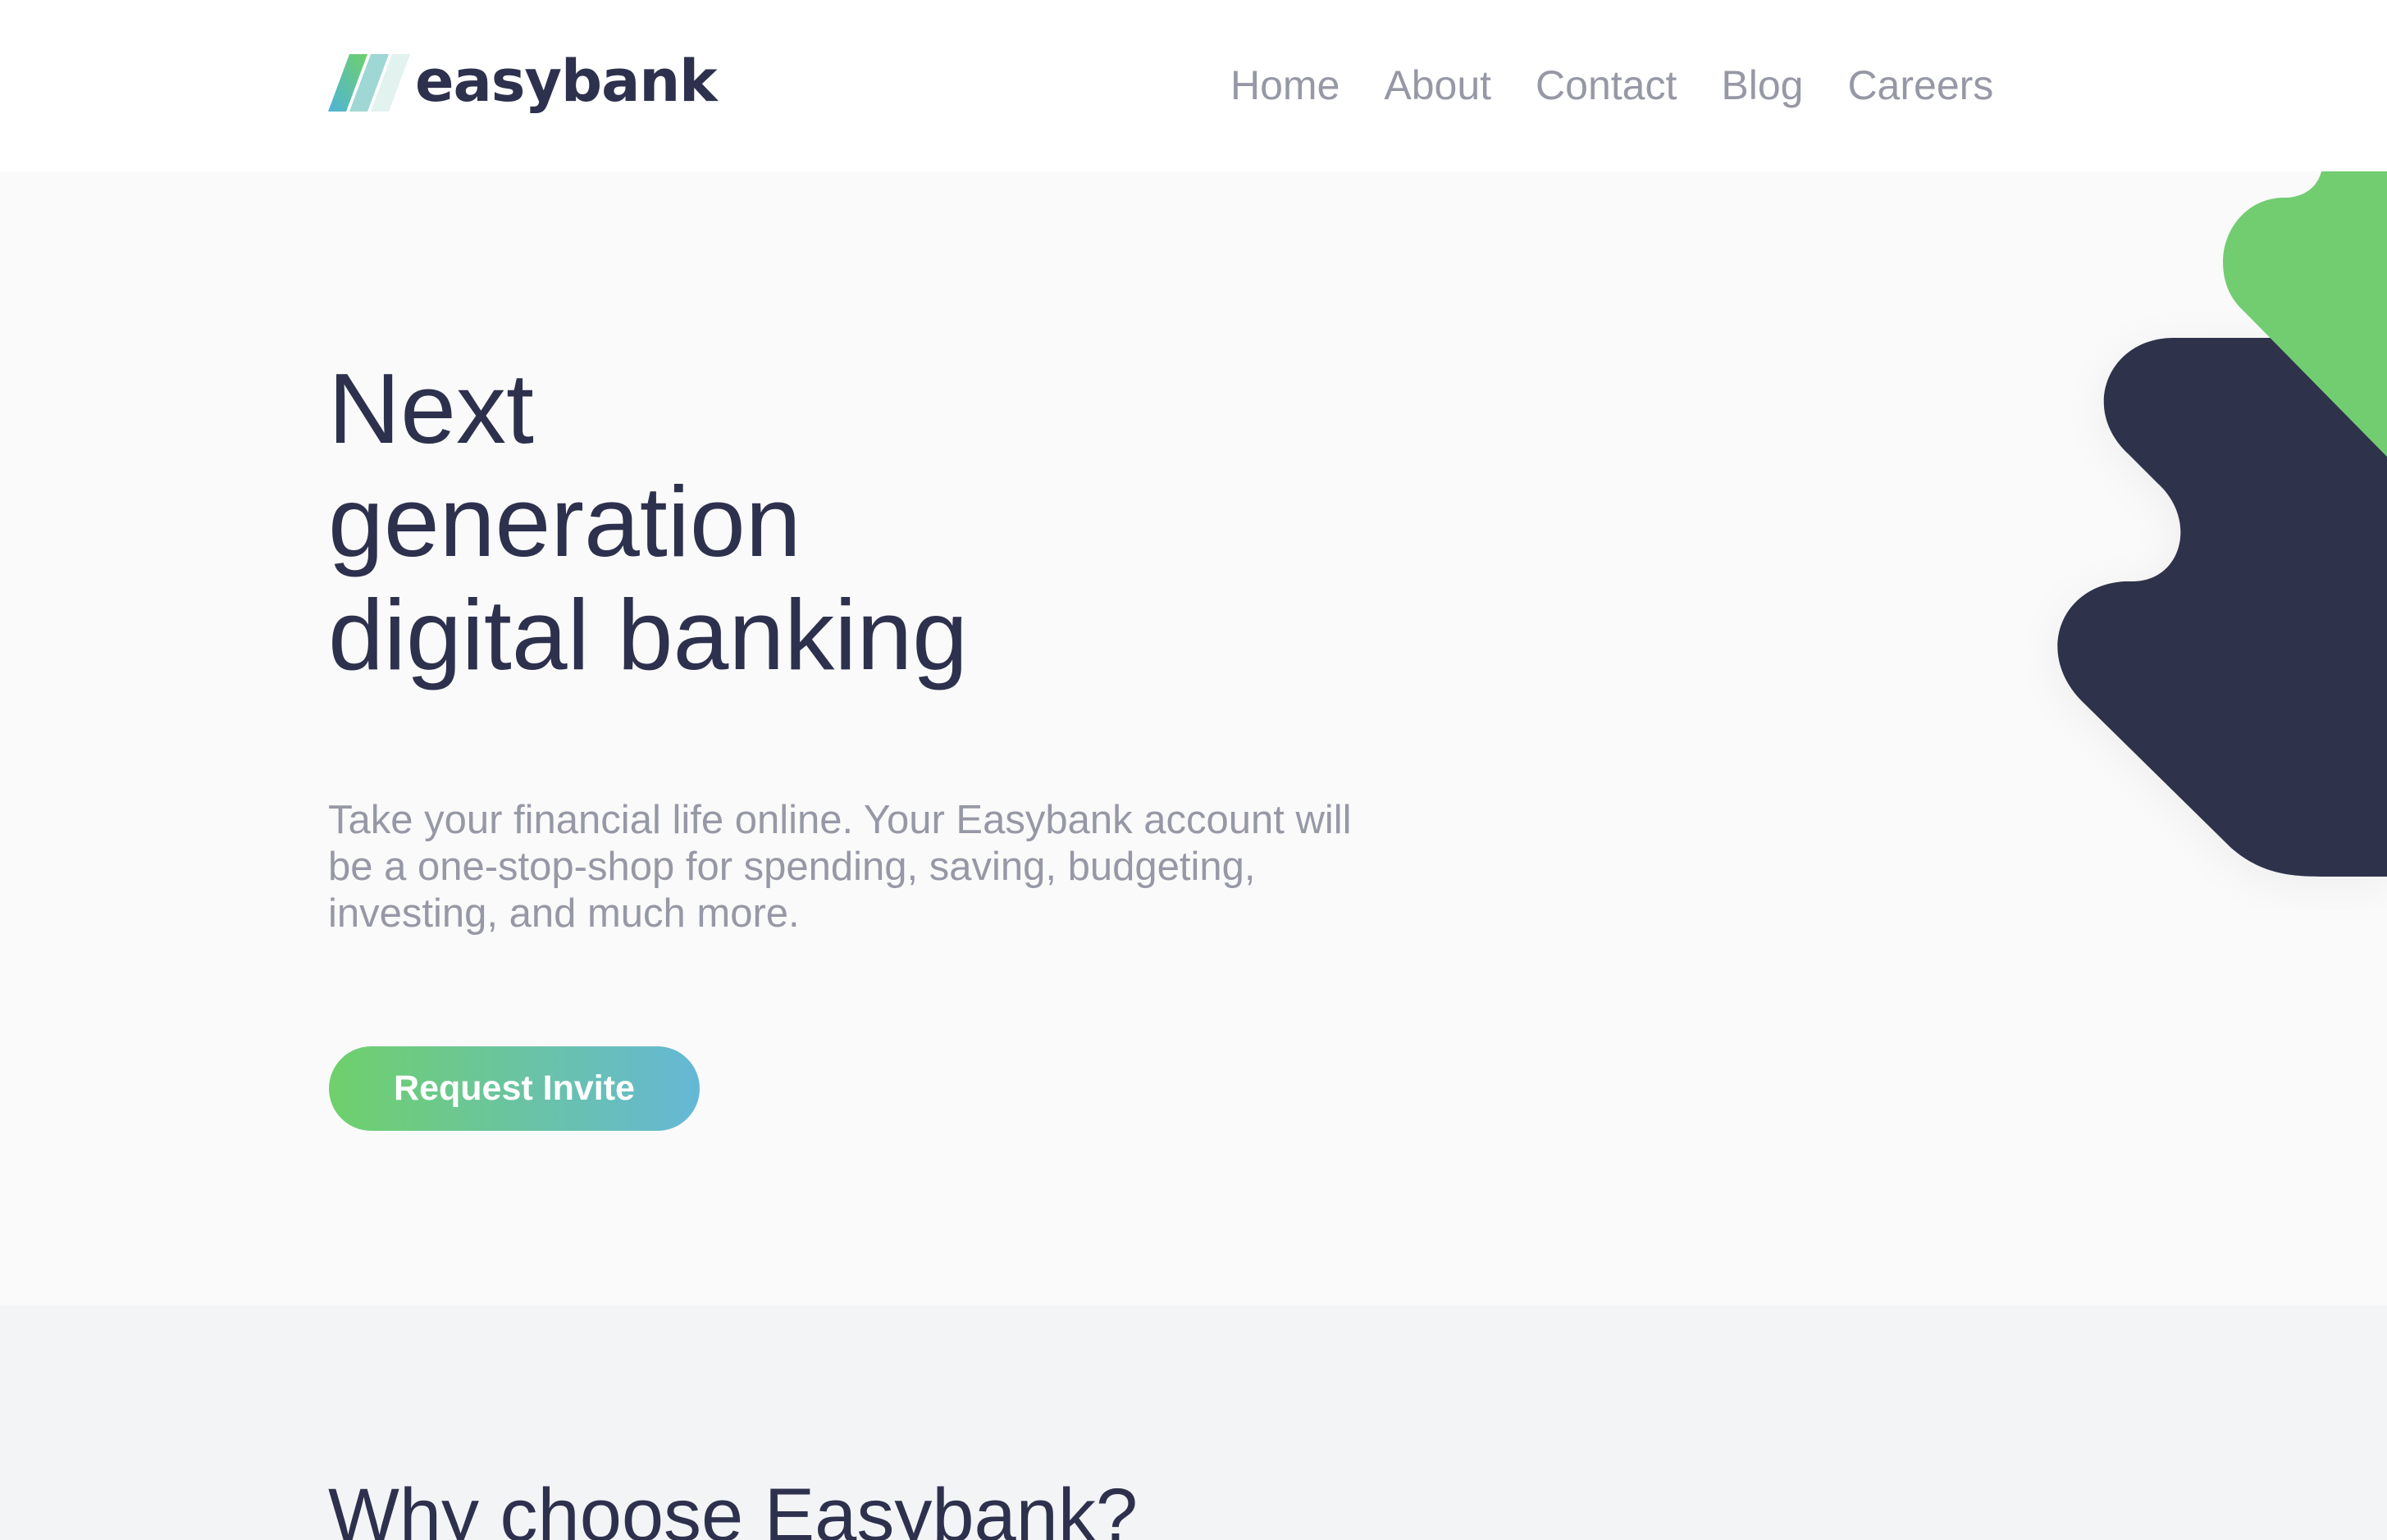 This screenshot has width=2387, height=1540. I want to click on nav-item-contact: Contact, so click(1607, 85).